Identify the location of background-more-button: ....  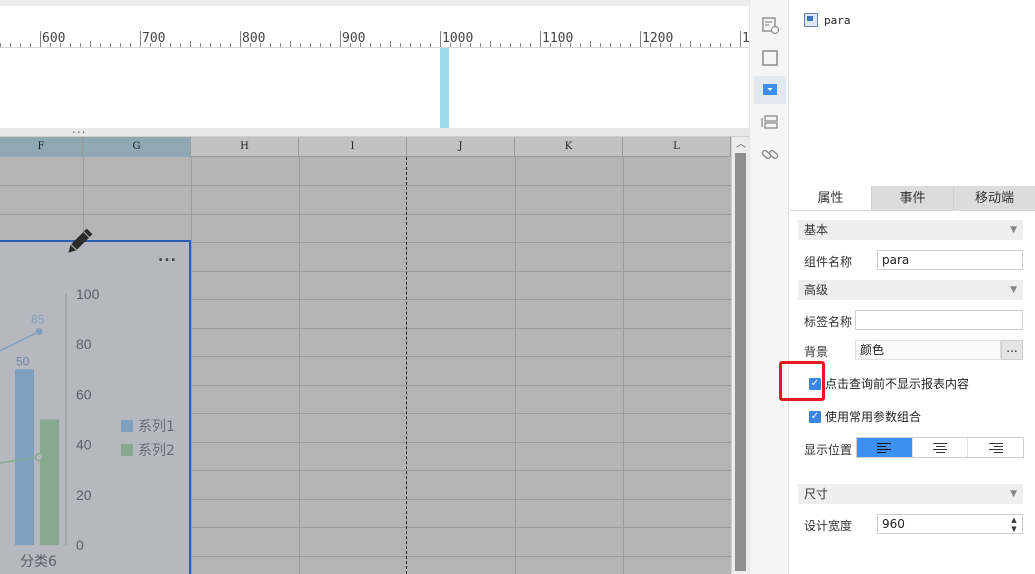
(1012, 350).